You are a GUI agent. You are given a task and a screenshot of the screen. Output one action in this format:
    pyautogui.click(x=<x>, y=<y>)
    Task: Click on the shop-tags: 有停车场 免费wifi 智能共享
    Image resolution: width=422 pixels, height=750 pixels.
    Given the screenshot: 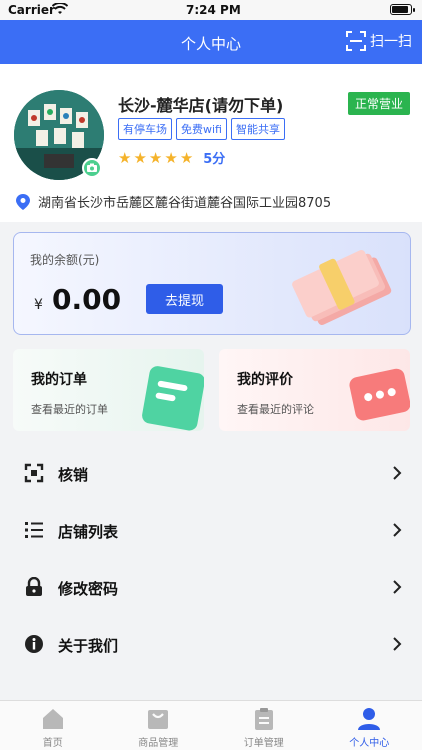 What is the action you would take?
    pyautogui.click(x=201, y=129)
    